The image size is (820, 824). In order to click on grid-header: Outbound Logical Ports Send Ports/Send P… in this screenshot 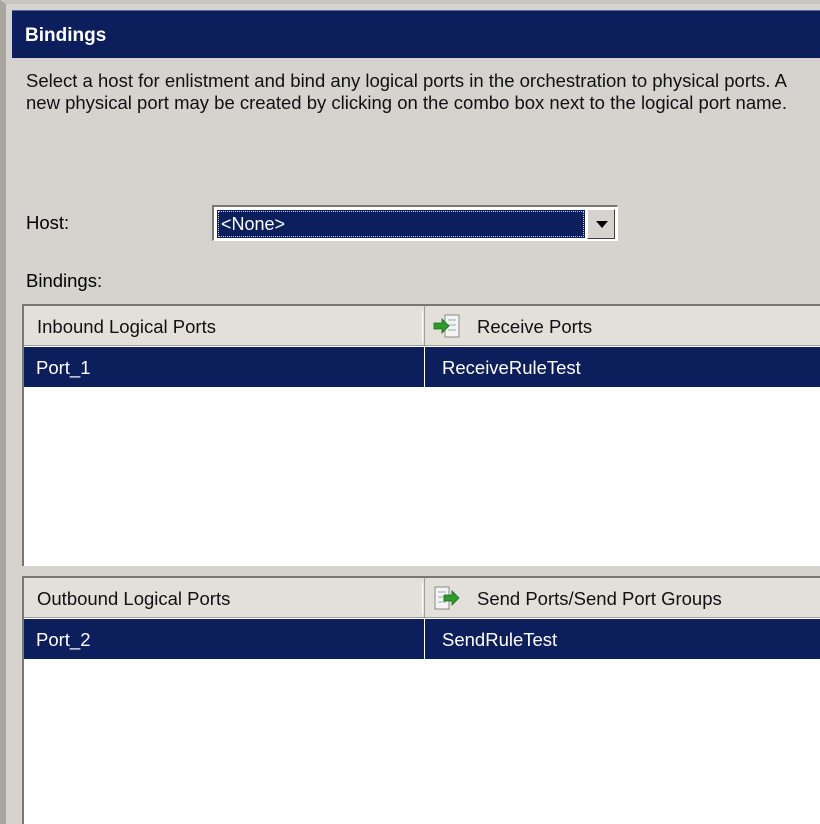, I will do `click(422, 598)`.